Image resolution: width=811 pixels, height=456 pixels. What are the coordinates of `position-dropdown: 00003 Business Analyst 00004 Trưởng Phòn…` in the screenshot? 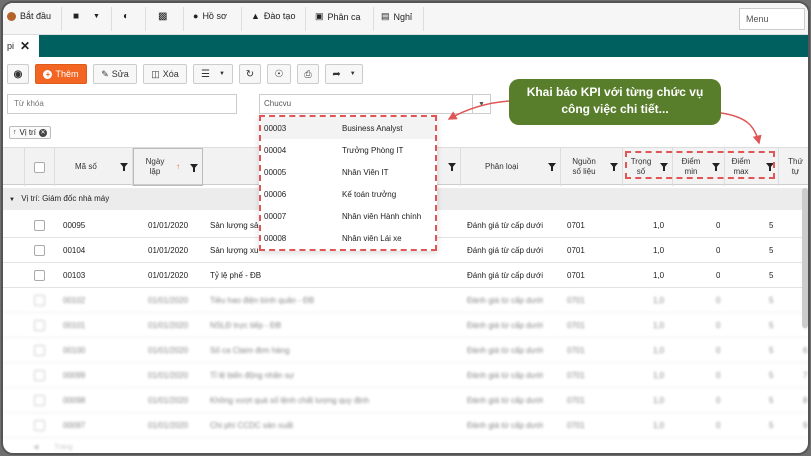 It's located at (348, 183).